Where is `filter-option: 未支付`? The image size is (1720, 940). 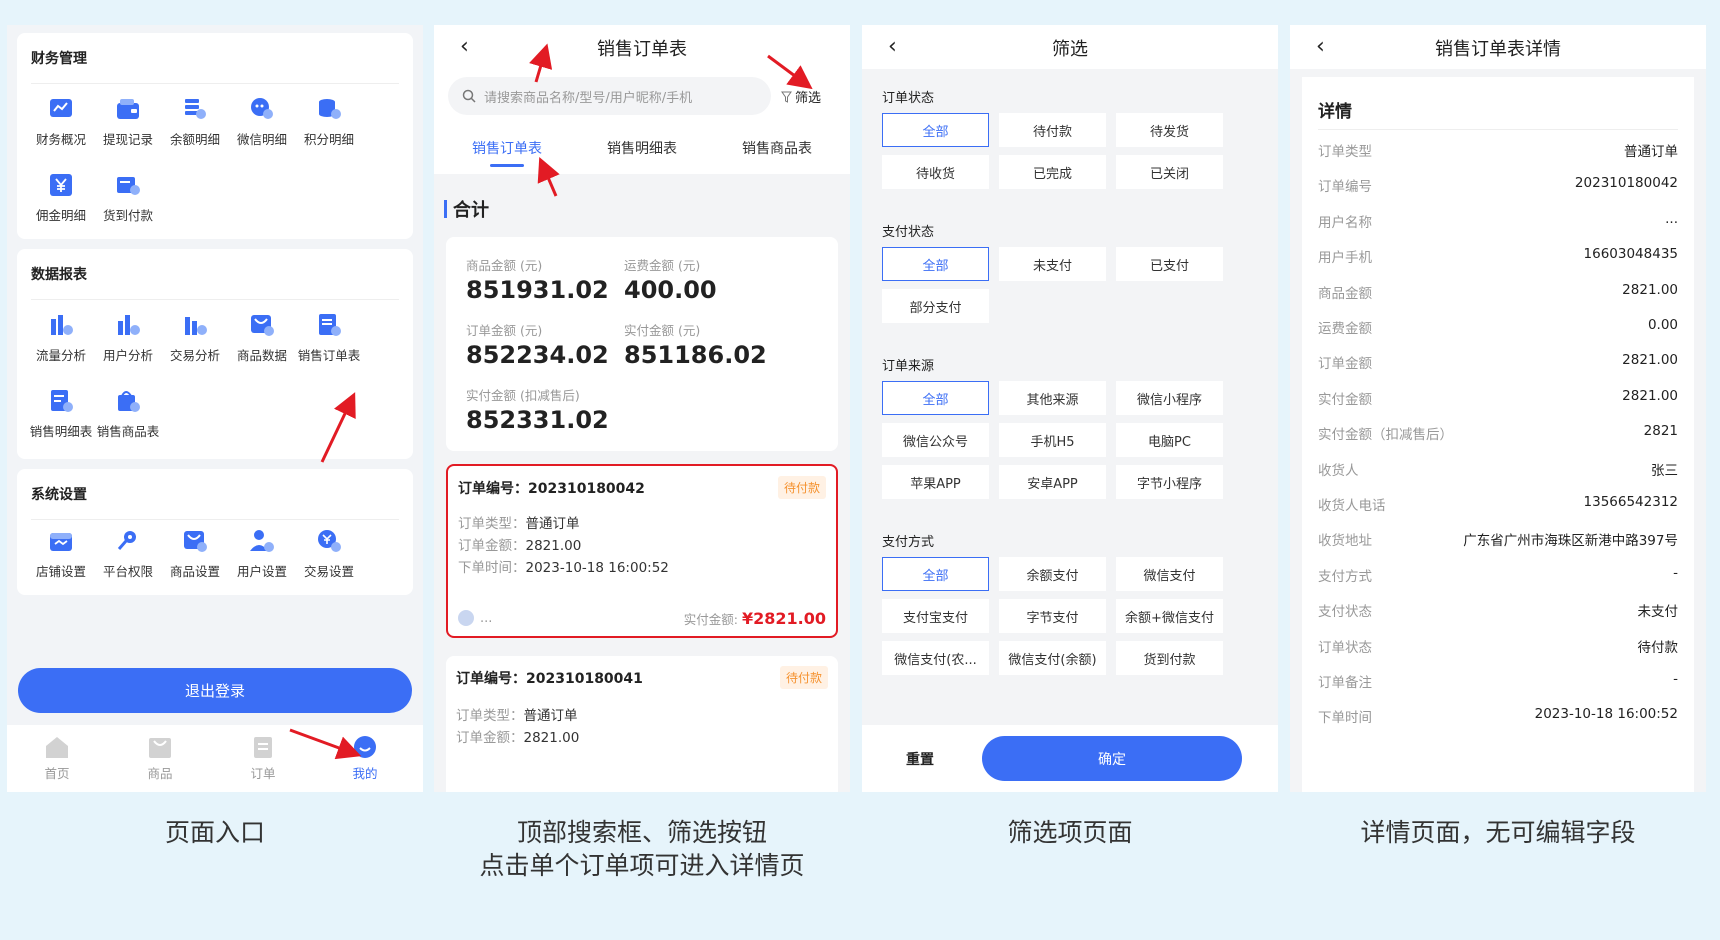 filter-option: 未支付 is located at coordinates (1052, 264).